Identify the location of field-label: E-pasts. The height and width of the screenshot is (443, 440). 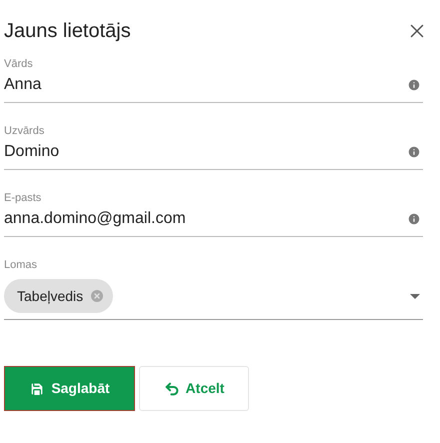
(23, 198).